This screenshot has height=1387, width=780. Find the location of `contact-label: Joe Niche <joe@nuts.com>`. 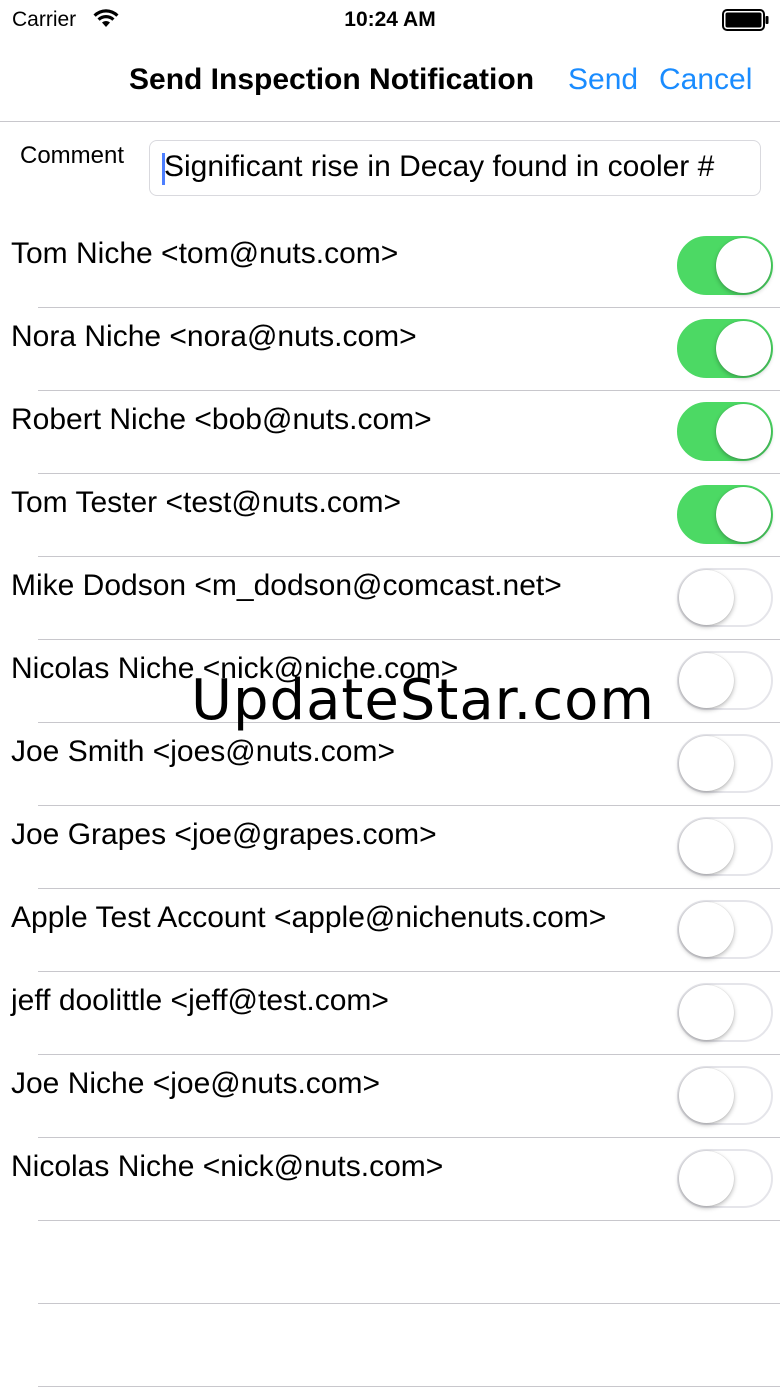

contact-label: Joe Niche <joe@nuts.com> is located at coordinates (195, 1083).